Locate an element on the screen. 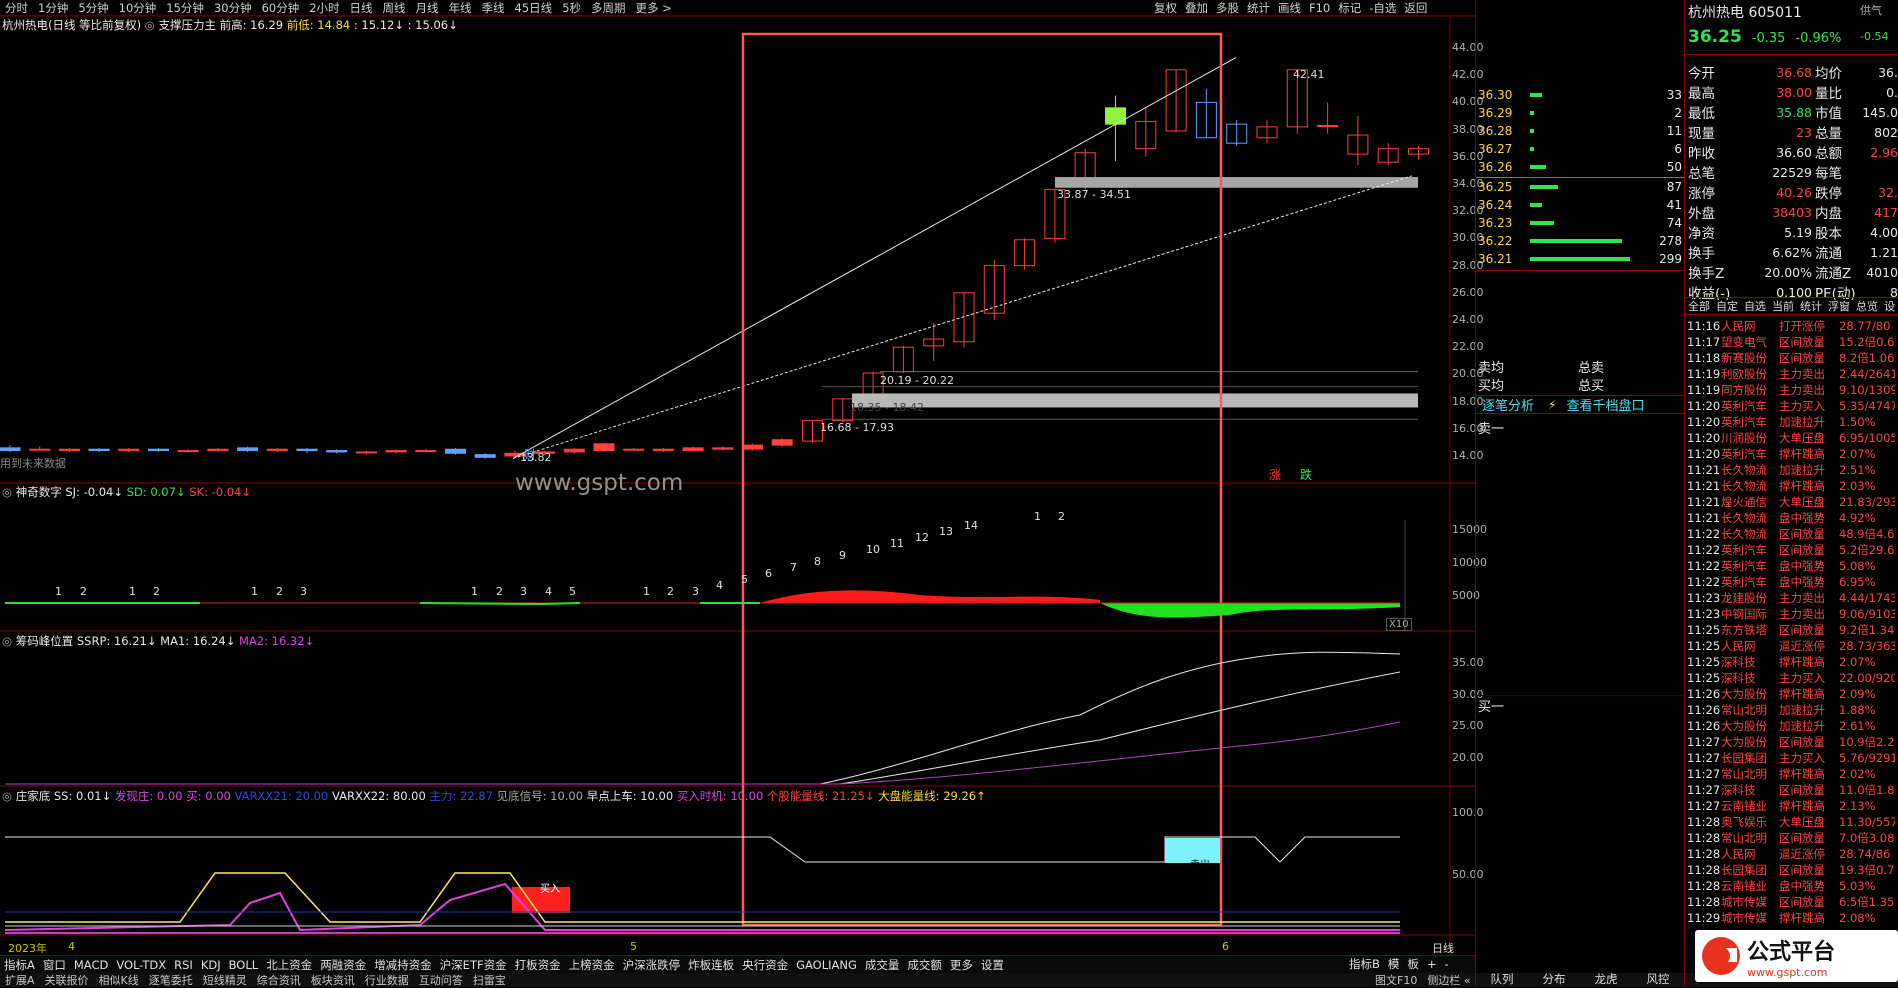  feed-tab-2: 自选 is located at coordinates (1755, 306).